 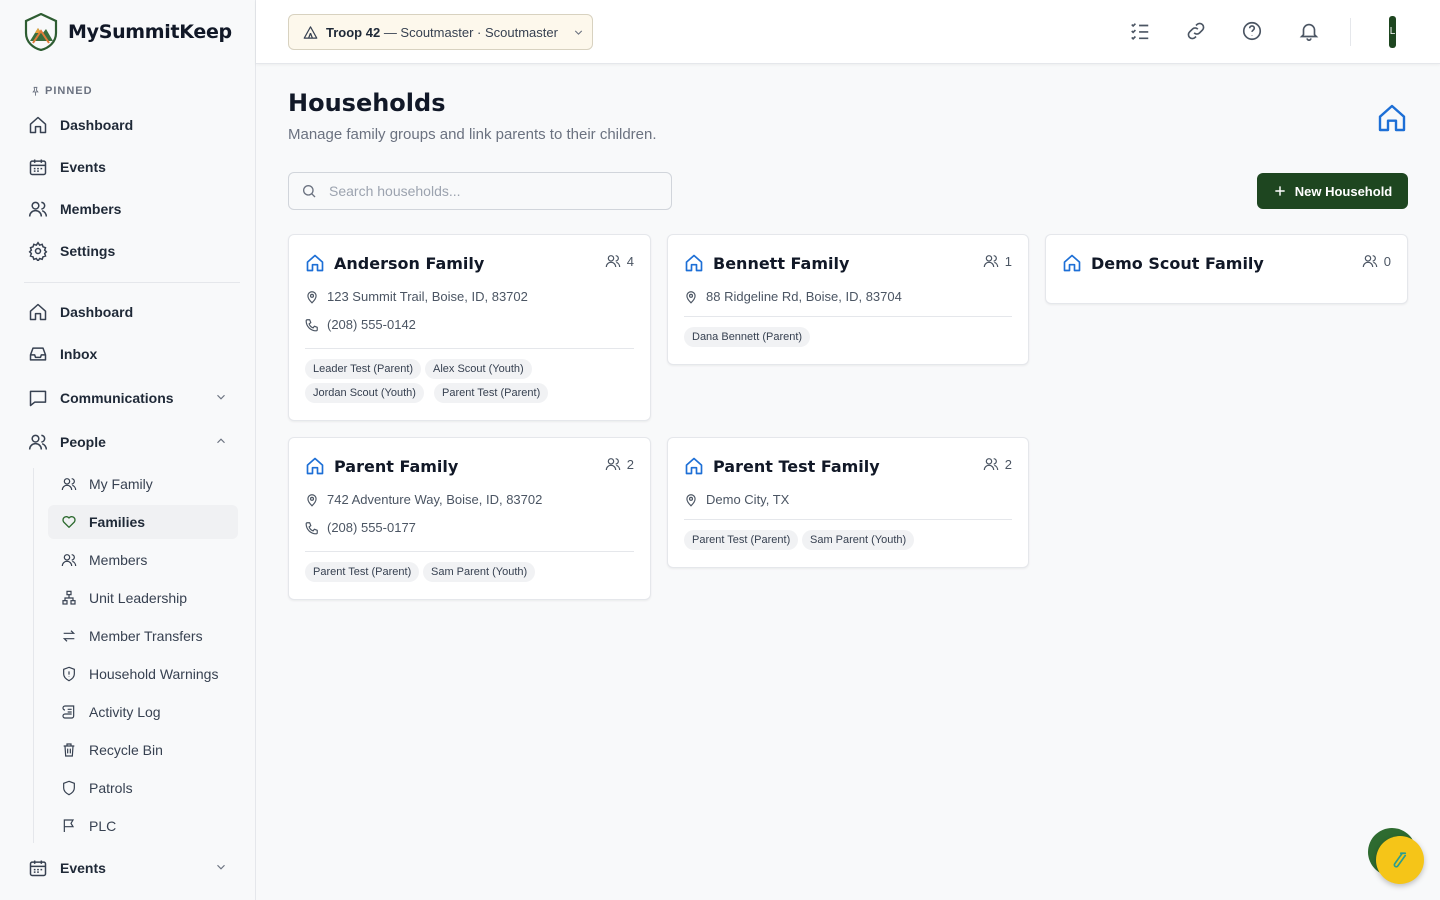 I want to click on household-address: 88 Ridgeline Rd, Boise, ID, 83704, so click(x=793, y=296).